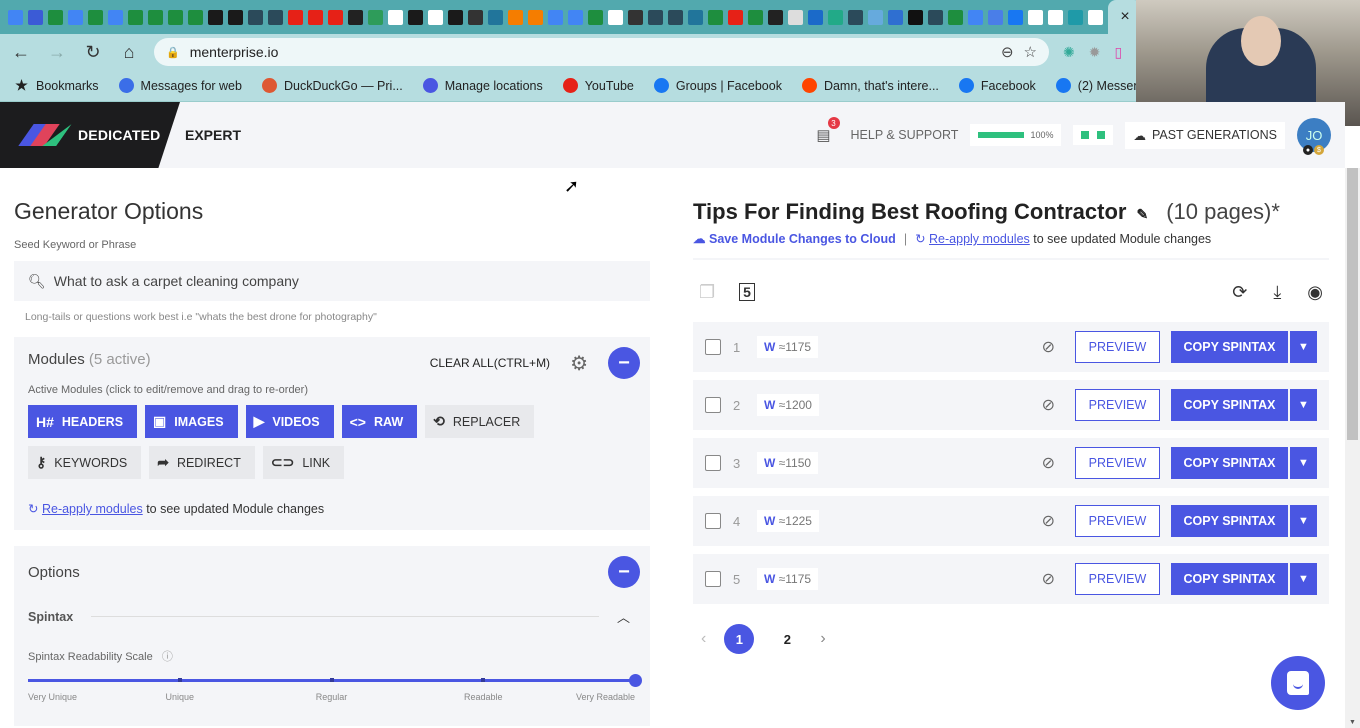 The height and width of the screenshot is (728, 1360). Describe the element at coordinates (601, 52) in the screenshot. I see `address-bar: 🔒 menterprise.io ⊖ ☆` at that location.